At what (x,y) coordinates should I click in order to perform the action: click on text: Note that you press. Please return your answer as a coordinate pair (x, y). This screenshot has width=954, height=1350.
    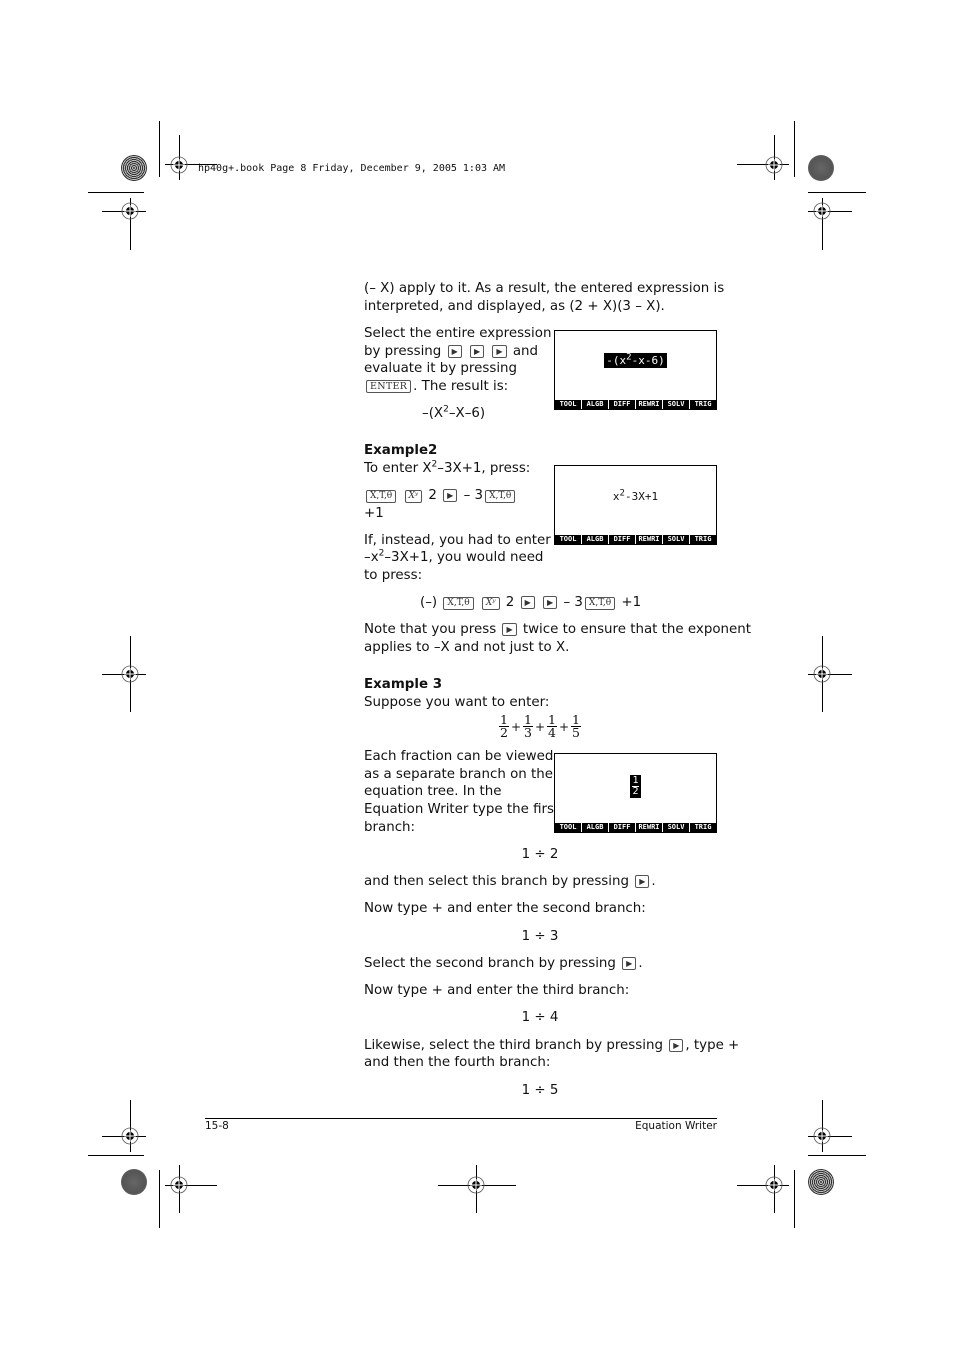
    Looking at the image, I should click on (430, 629).